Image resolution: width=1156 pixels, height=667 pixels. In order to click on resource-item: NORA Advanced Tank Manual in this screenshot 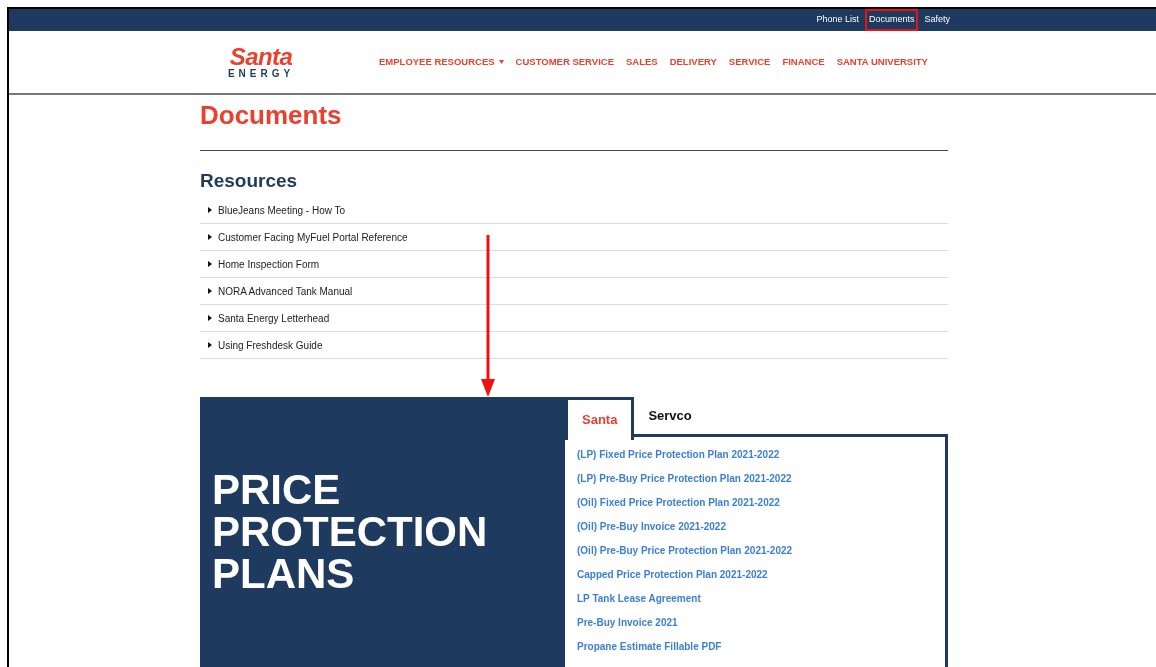, I will do `click(574, 291)`.